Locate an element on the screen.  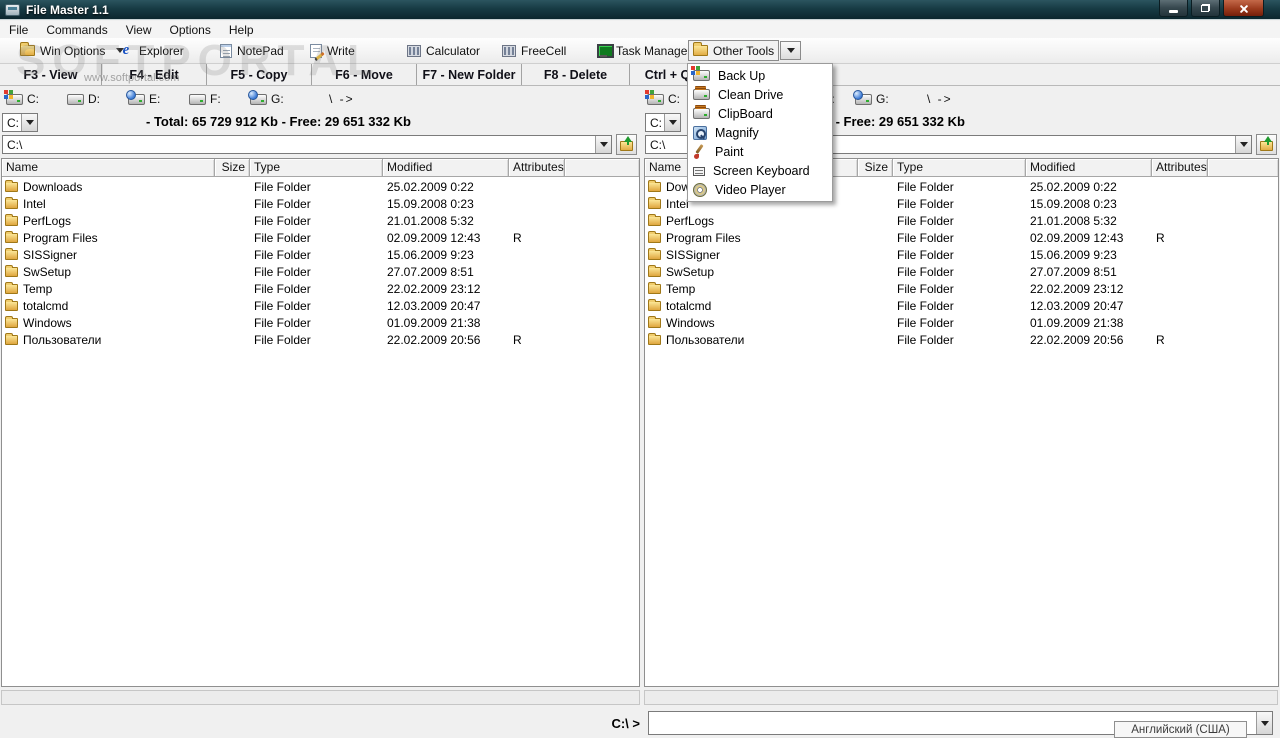
menu-item-magnify: Magnify is located at coordinates (760, 132).